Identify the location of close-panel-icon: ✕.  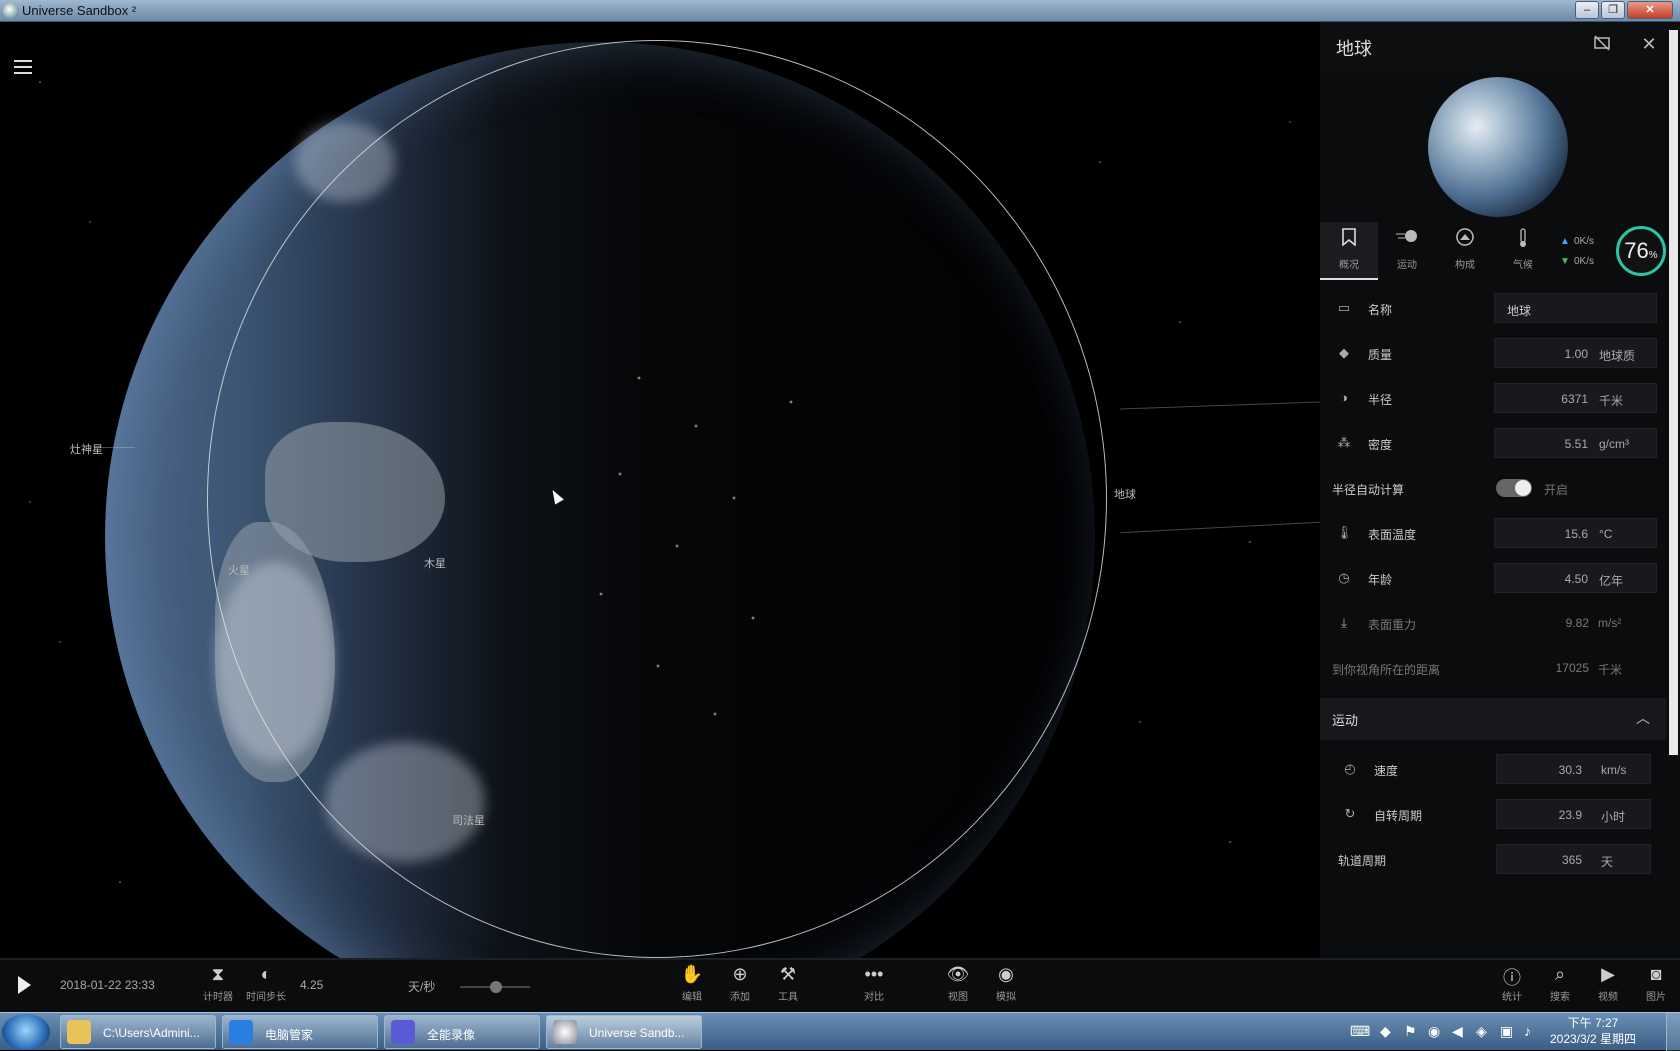
(1649, 44).